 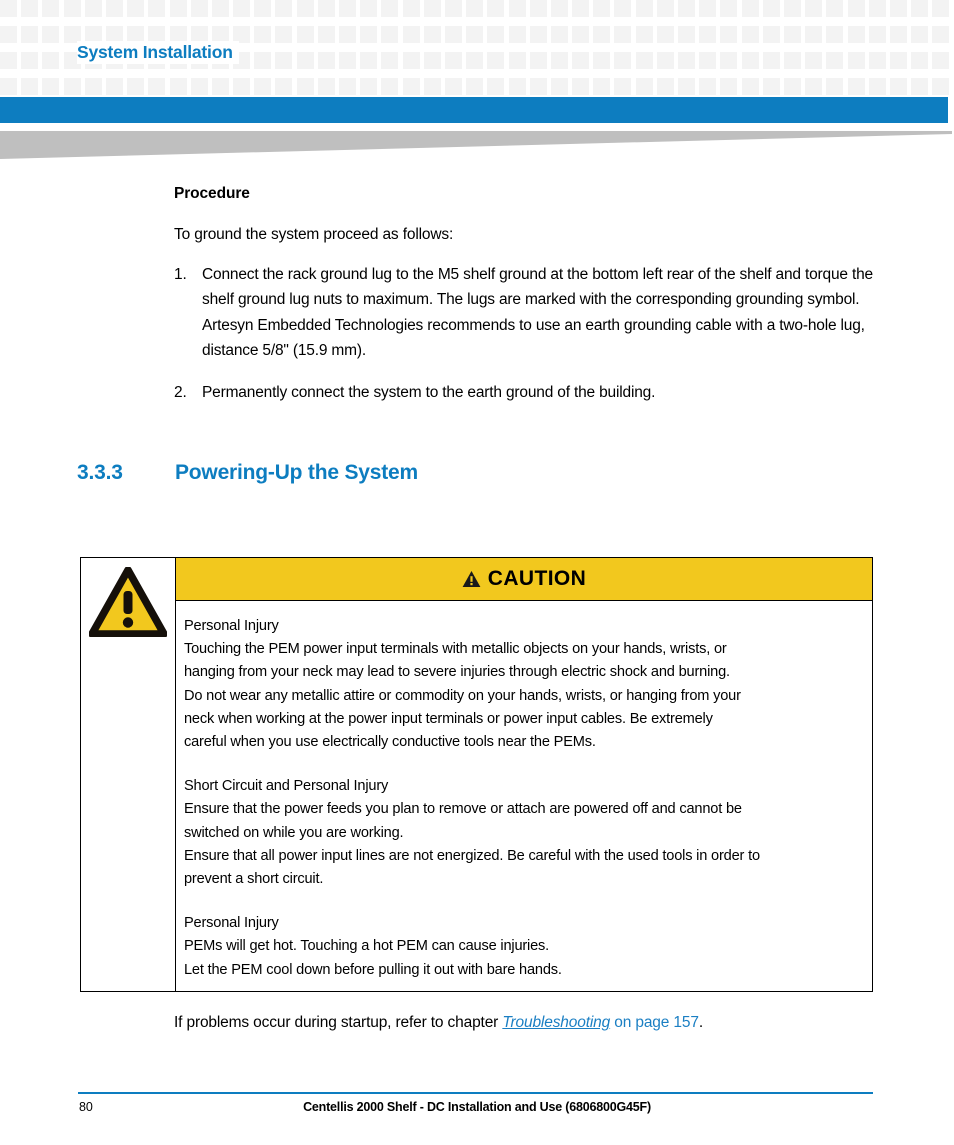 I want to click on running-header-title: System Installation, so click(x=158, y=52).